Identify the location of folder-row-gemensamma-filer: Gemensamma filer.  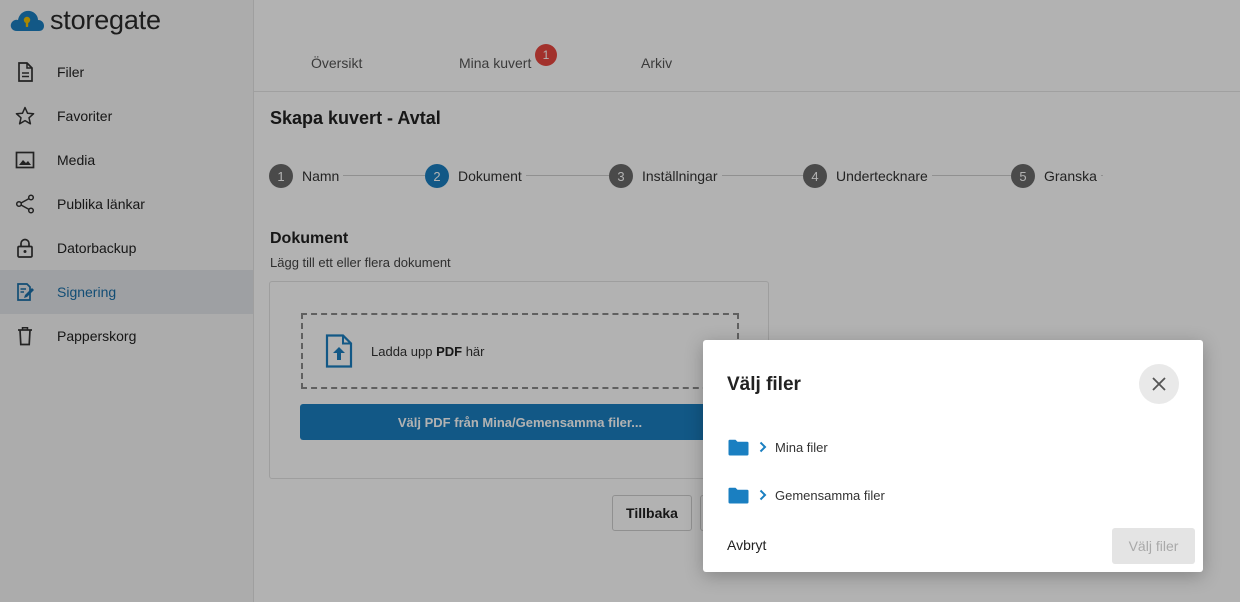
(806, 495).